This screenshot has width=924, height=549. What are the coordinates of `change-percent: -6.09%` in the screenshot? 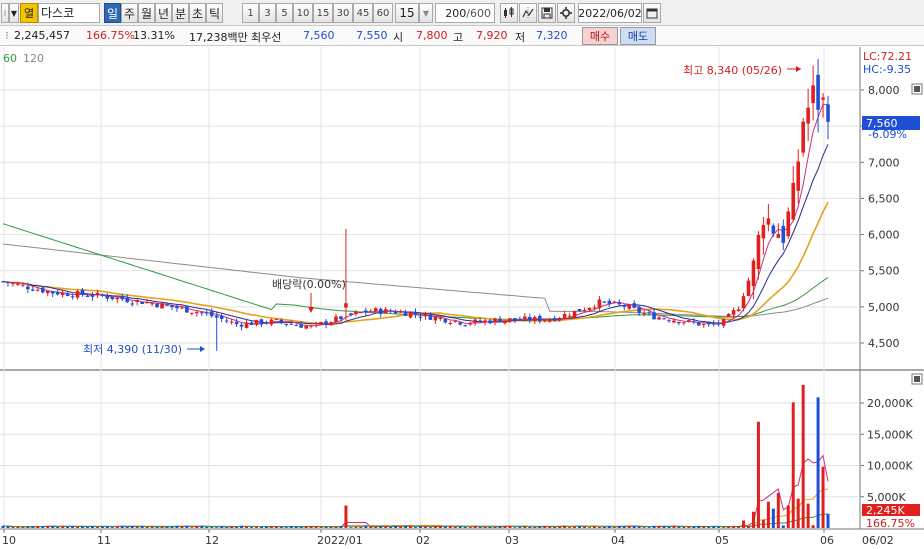 It's located at (887, 134).